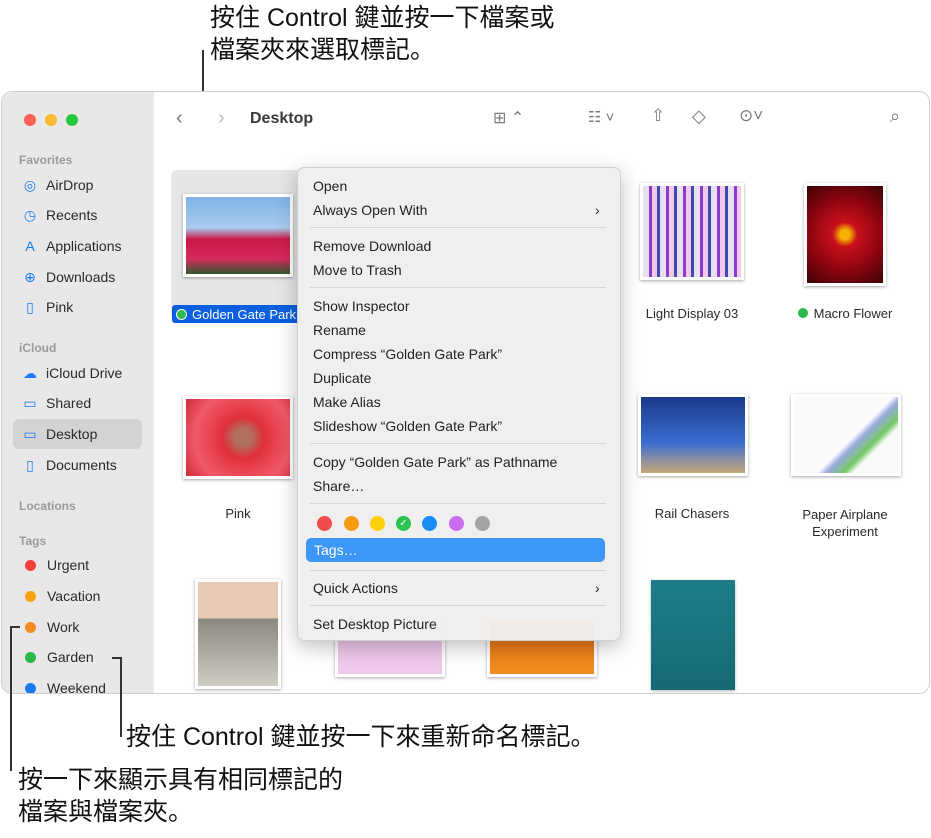 This screenshot has height=838, width=931. I want to click on clock-icon: ◷, so click(30, 214).